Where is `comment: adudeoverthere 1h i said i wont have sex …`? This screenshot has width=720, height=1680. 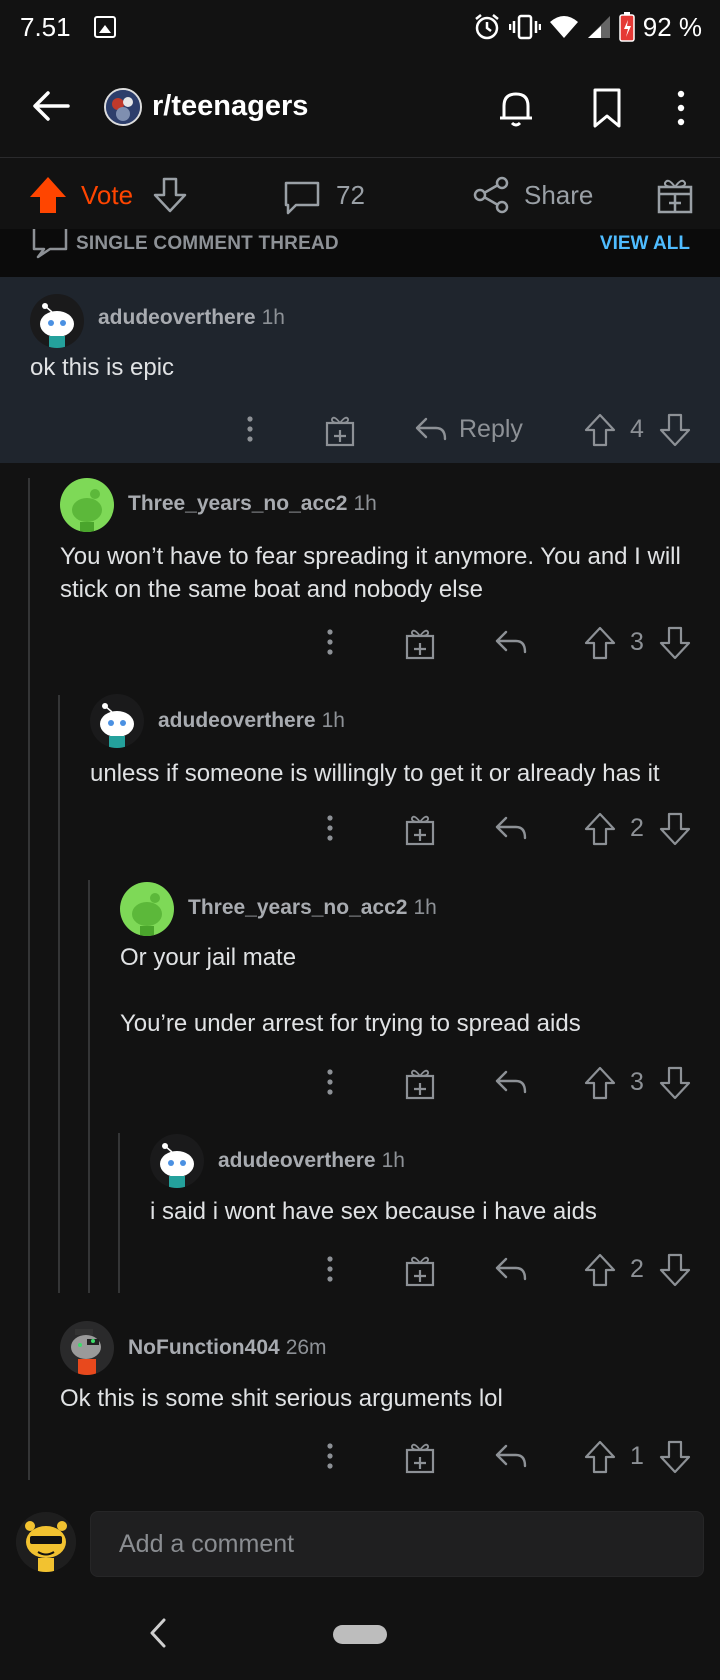 comment: adudeoverthere 1h i said i wont have sex … is located at coordinates (360, 1213).